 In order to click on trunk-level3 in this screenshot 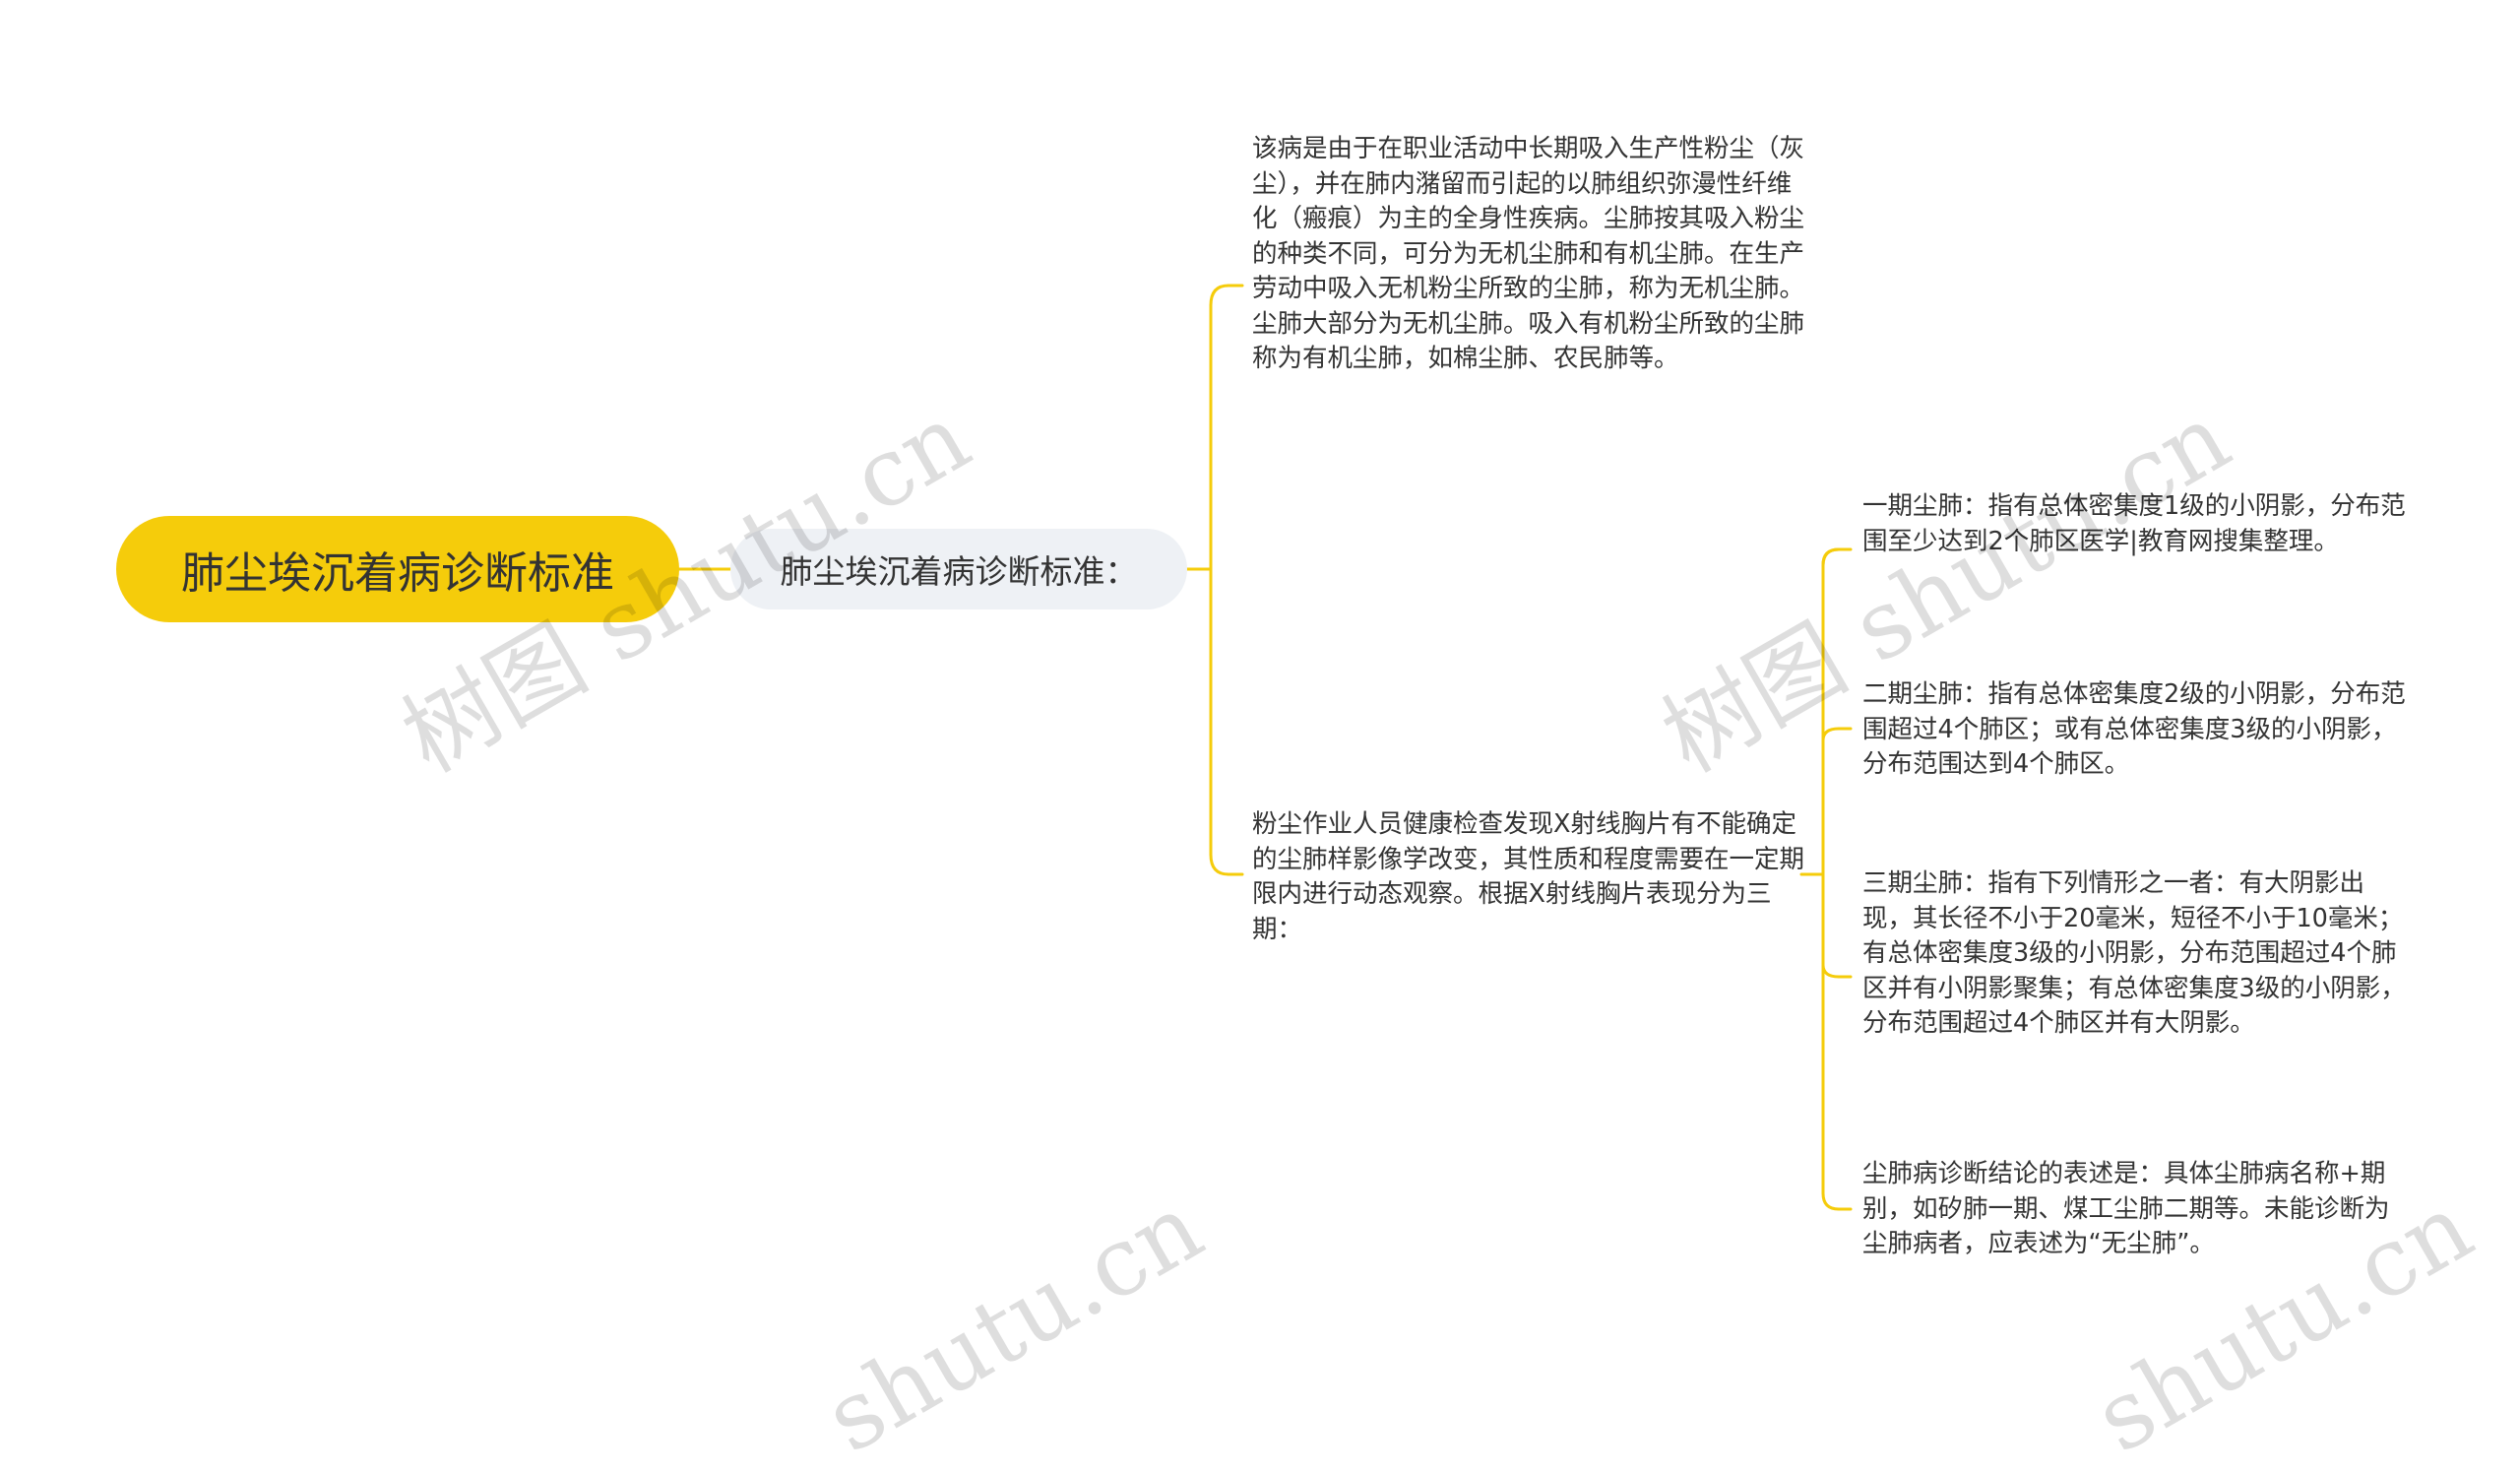, I will do `click(1831, 879)`.